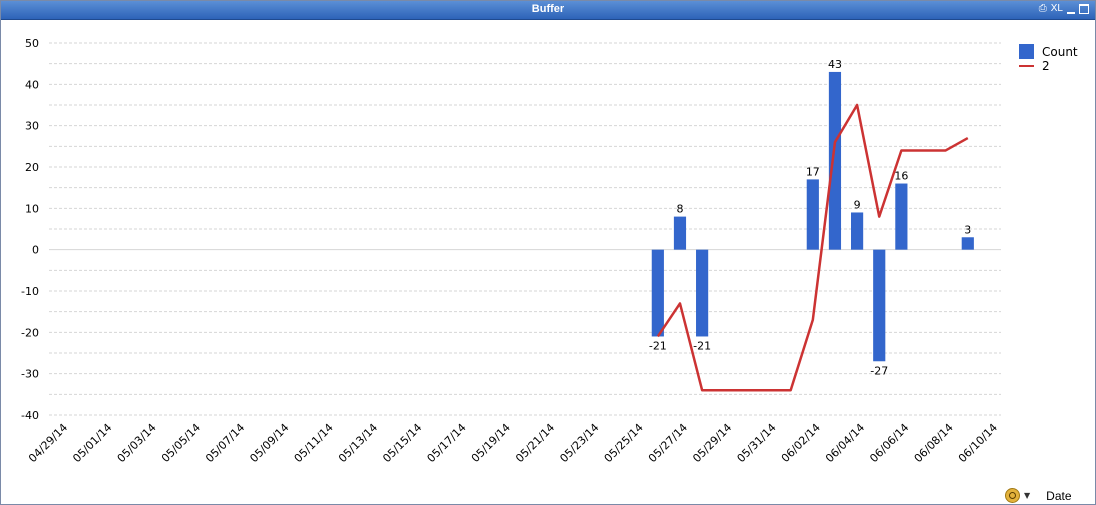 Image resolution: width=1096 pixels, height=505 pixels. What do you see at coordinates (535, 443) in the screenshot?
I see `x-tick-label: 05/21/14` at bounding box center [535, 443].